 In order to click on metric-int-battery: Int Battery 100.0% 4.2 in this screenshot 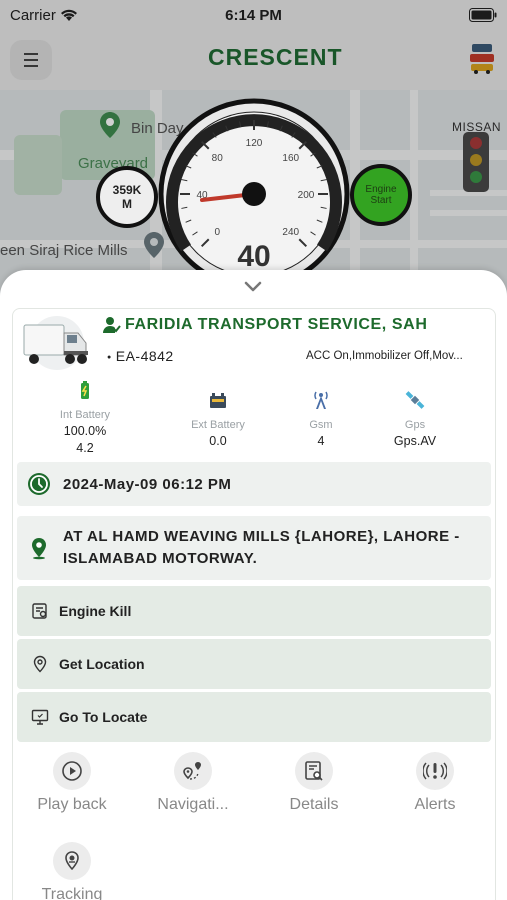, I will do `click(85, 417)`.